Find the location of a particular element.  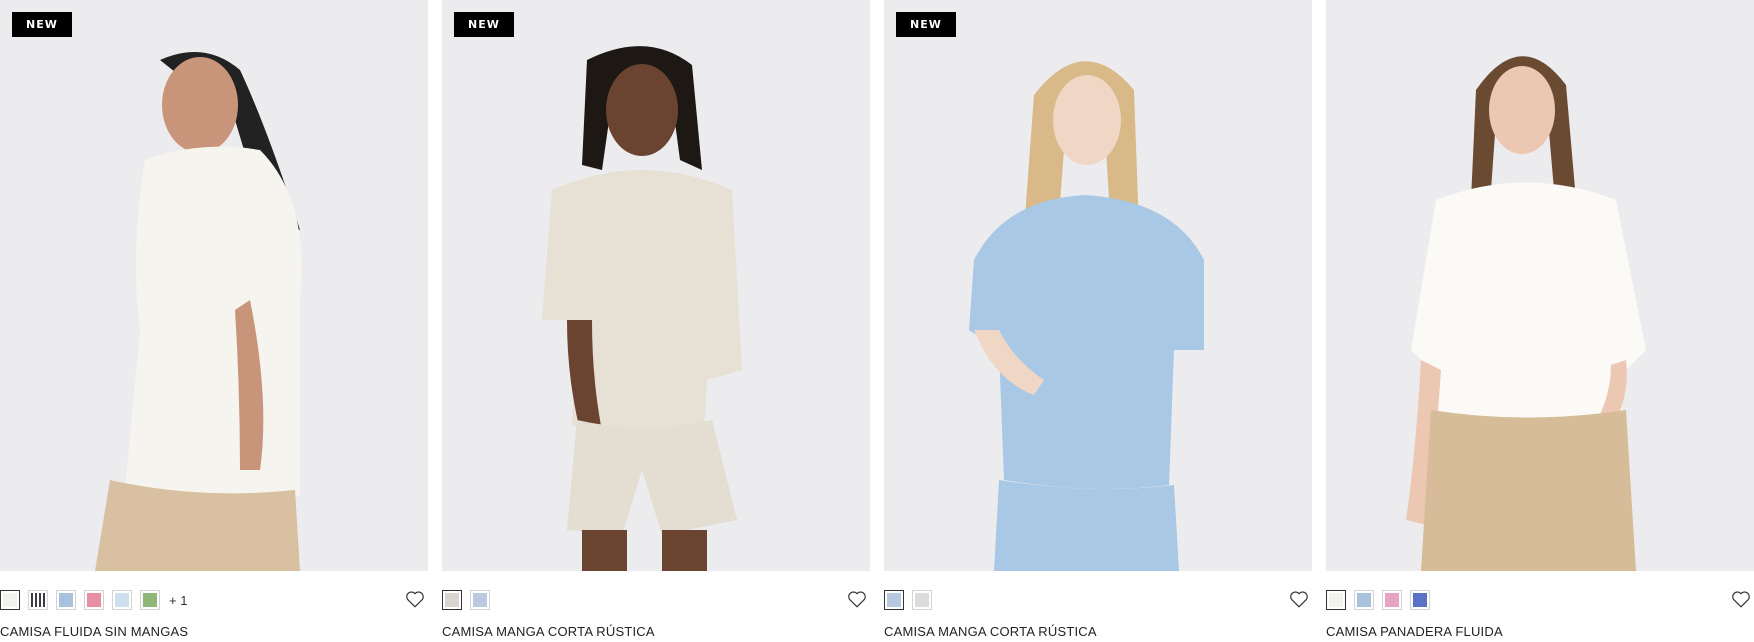

product-title: CAMISA FLUIDA SIN MANGAS is located at coordinates (94, 631).